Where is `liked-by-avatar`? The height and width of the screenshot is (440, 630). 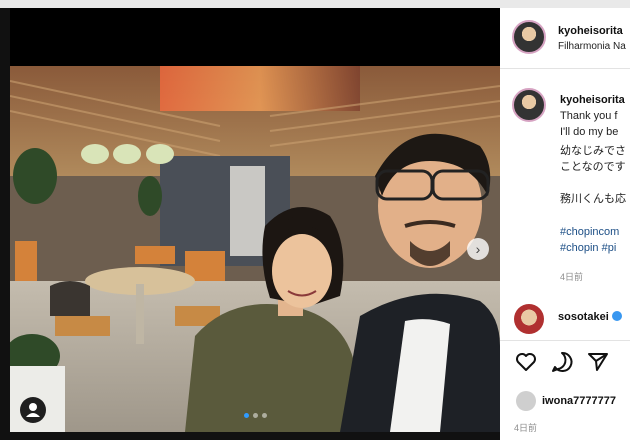
liked-by-avatar is located at coordinates (526, 401).